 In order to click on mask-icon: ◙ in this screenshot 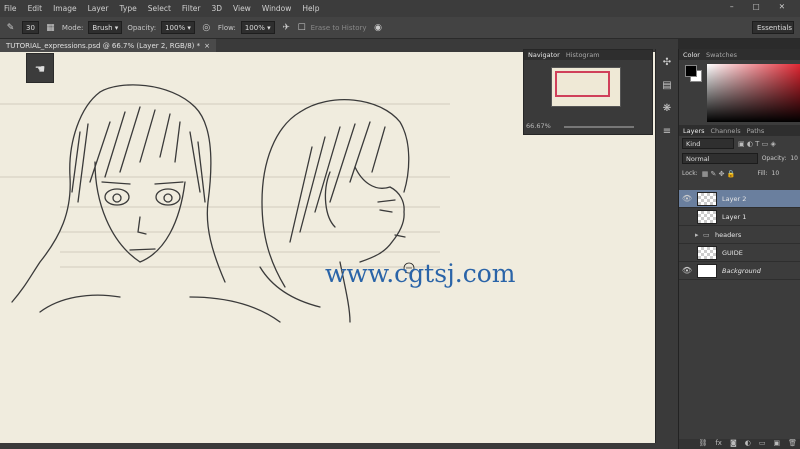, I will do `click(733, 444)`.